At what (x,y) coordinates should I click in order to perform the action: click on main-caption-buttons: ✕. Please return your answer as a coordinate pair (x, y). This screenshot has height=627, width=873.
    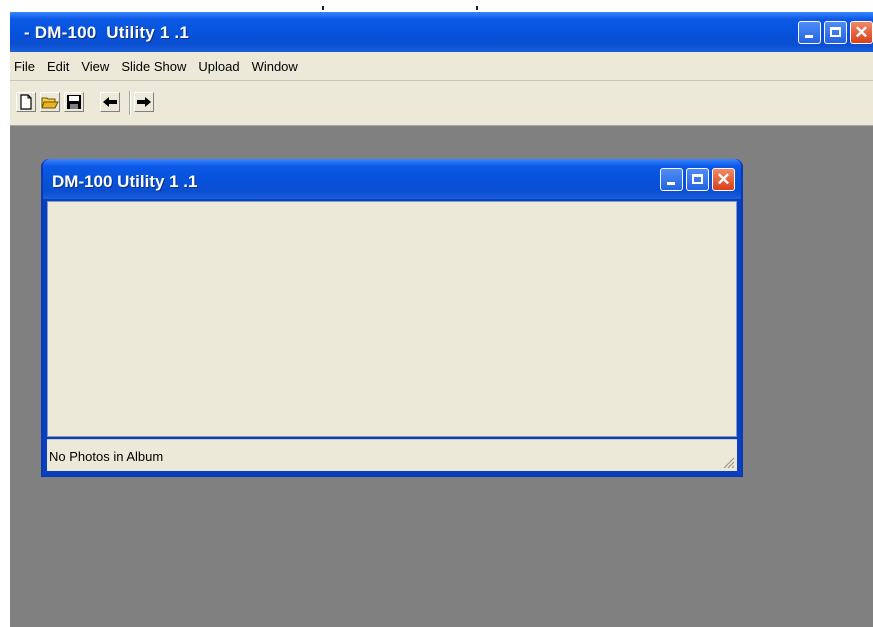
    Looking at the image, I should click on (835, 32).